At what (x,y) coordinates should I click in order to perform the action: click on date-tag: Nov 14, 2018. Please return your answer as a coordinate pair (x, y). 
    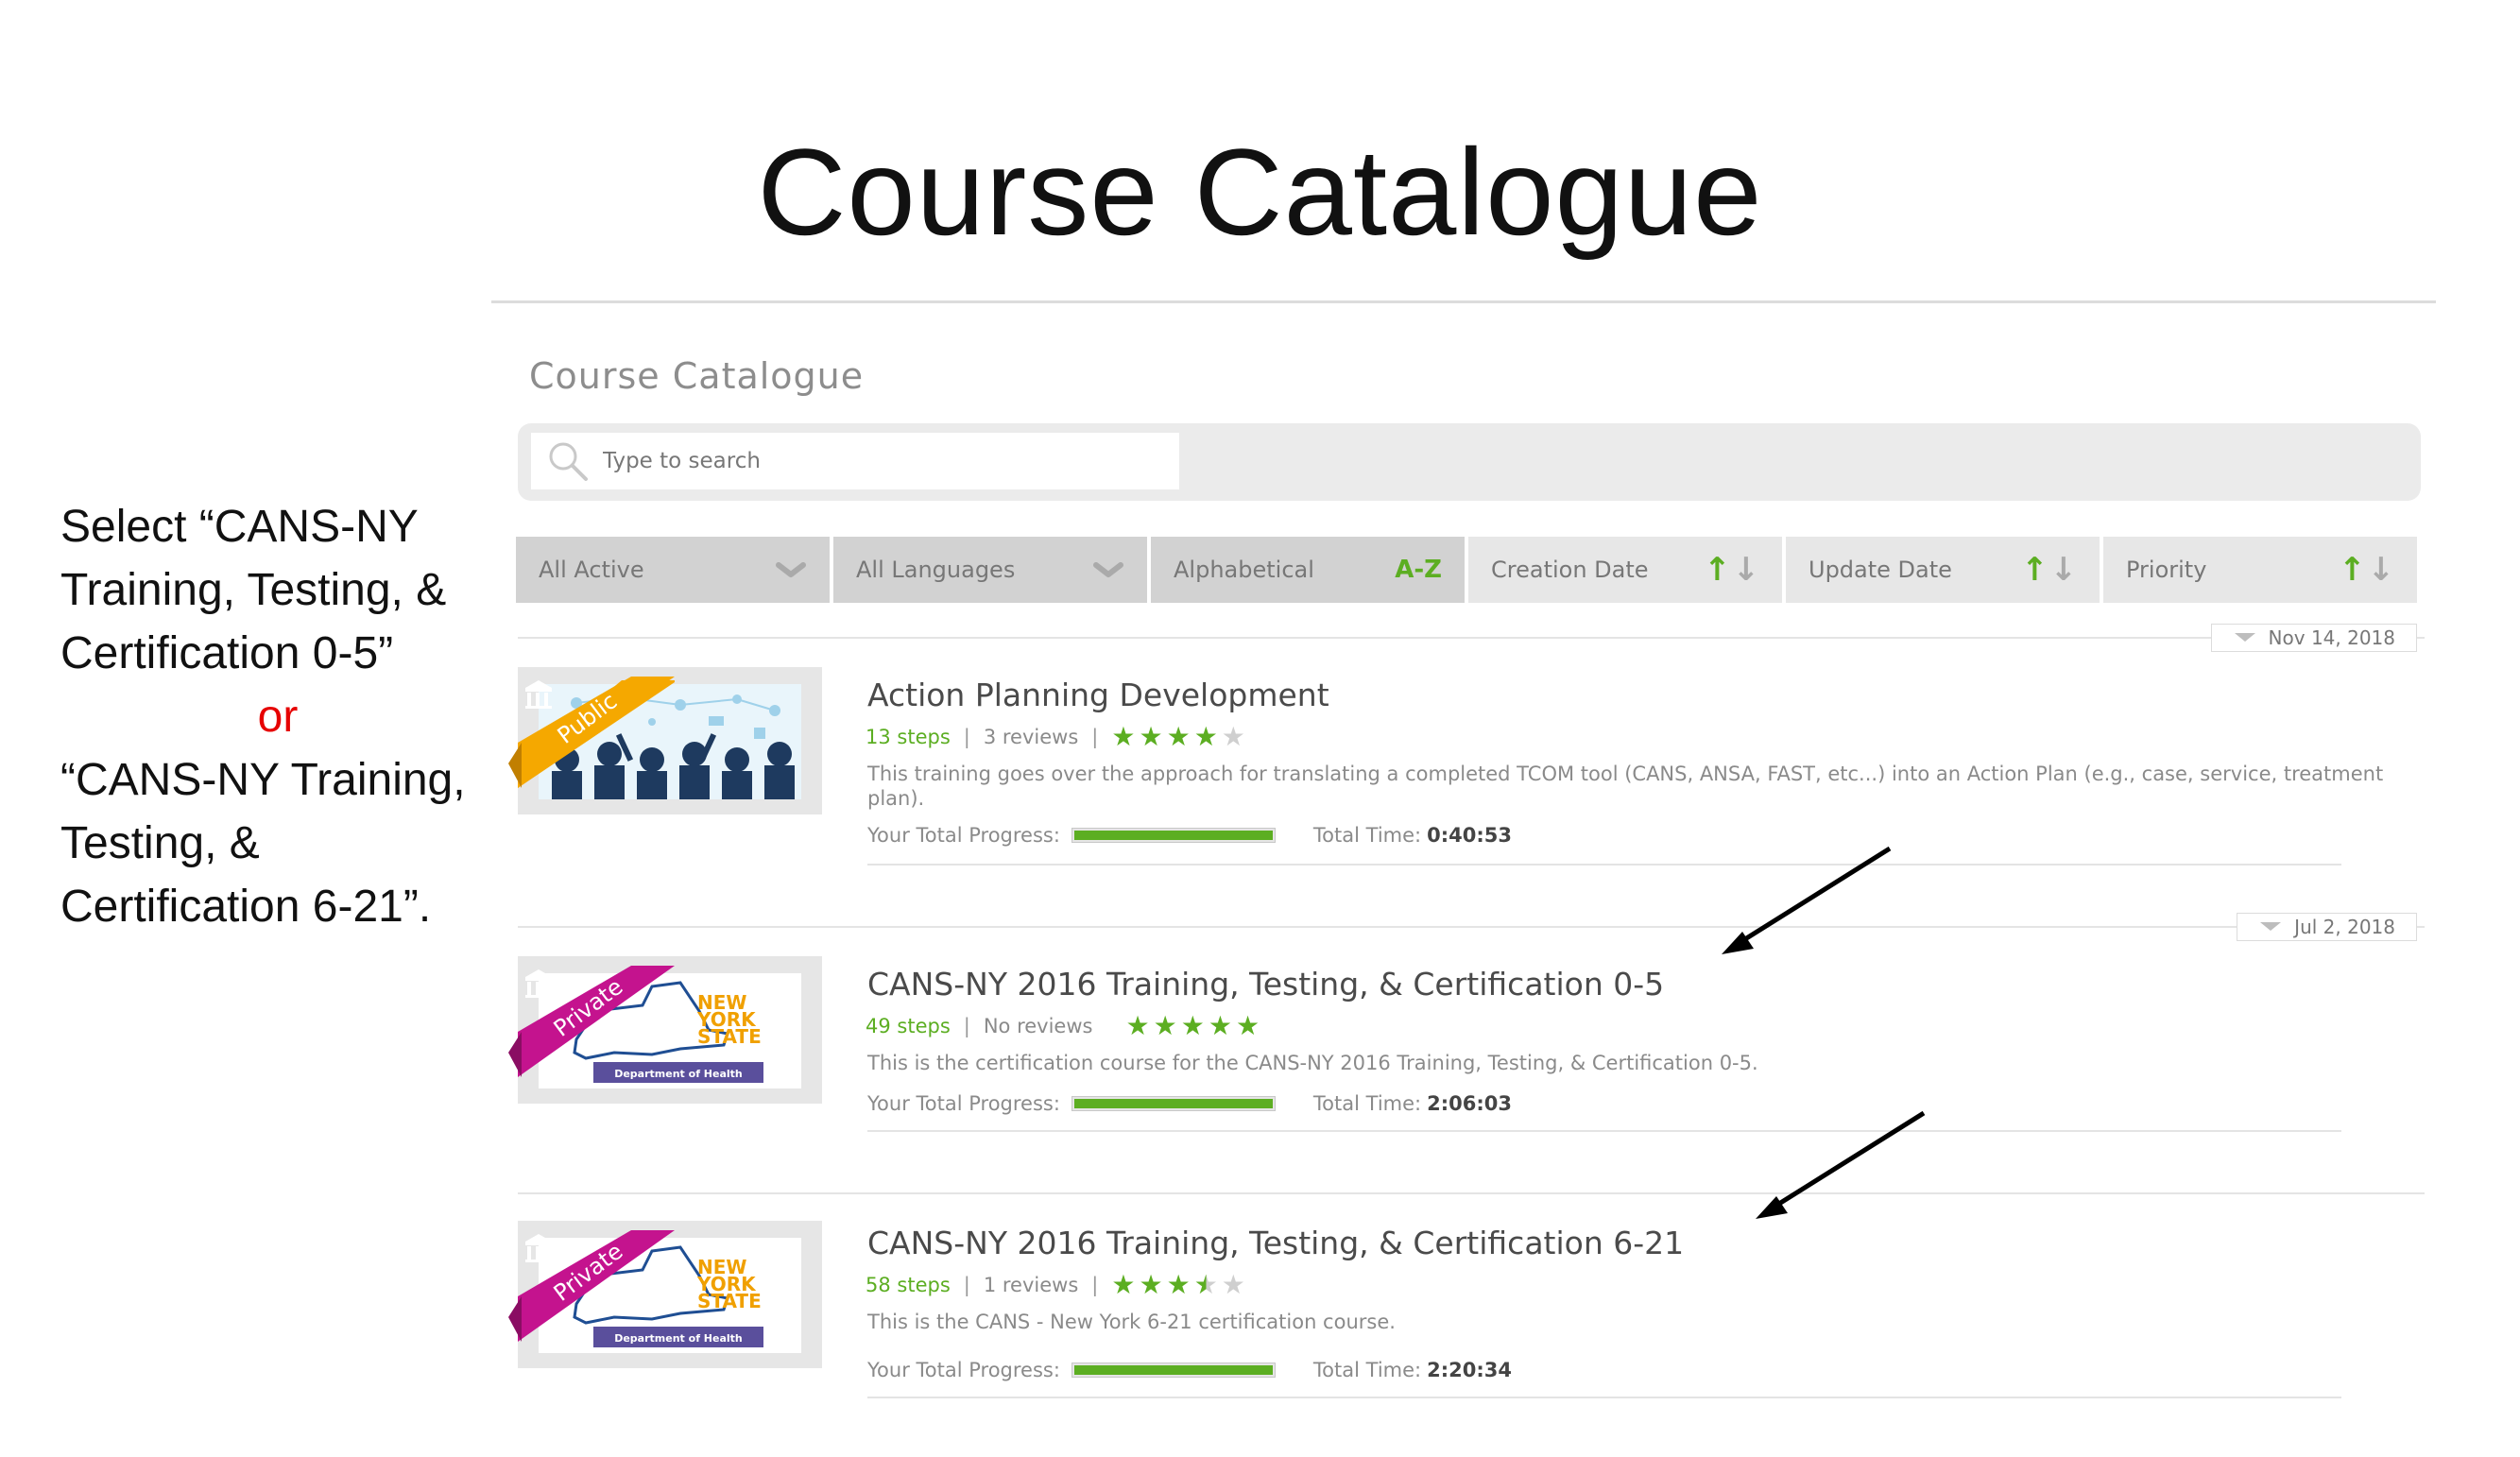
    Looking at the image, I should click on (2313, 638).